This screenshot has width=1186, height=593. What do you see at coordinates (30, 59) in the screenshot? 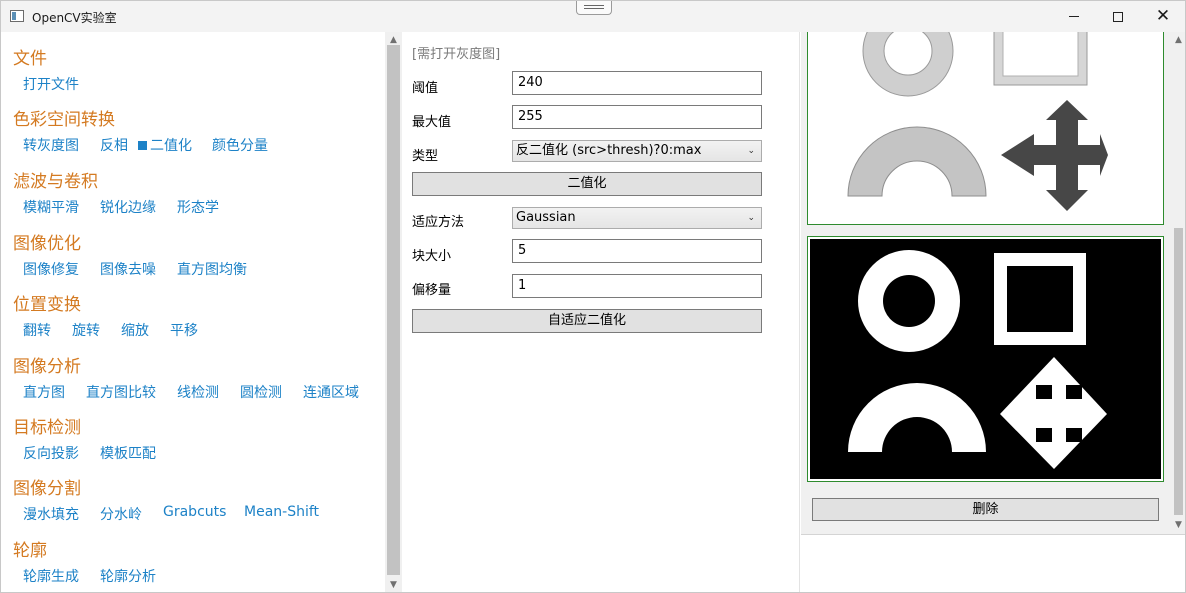
I see `nav-category: 文件` at bounding box center [30, 59].